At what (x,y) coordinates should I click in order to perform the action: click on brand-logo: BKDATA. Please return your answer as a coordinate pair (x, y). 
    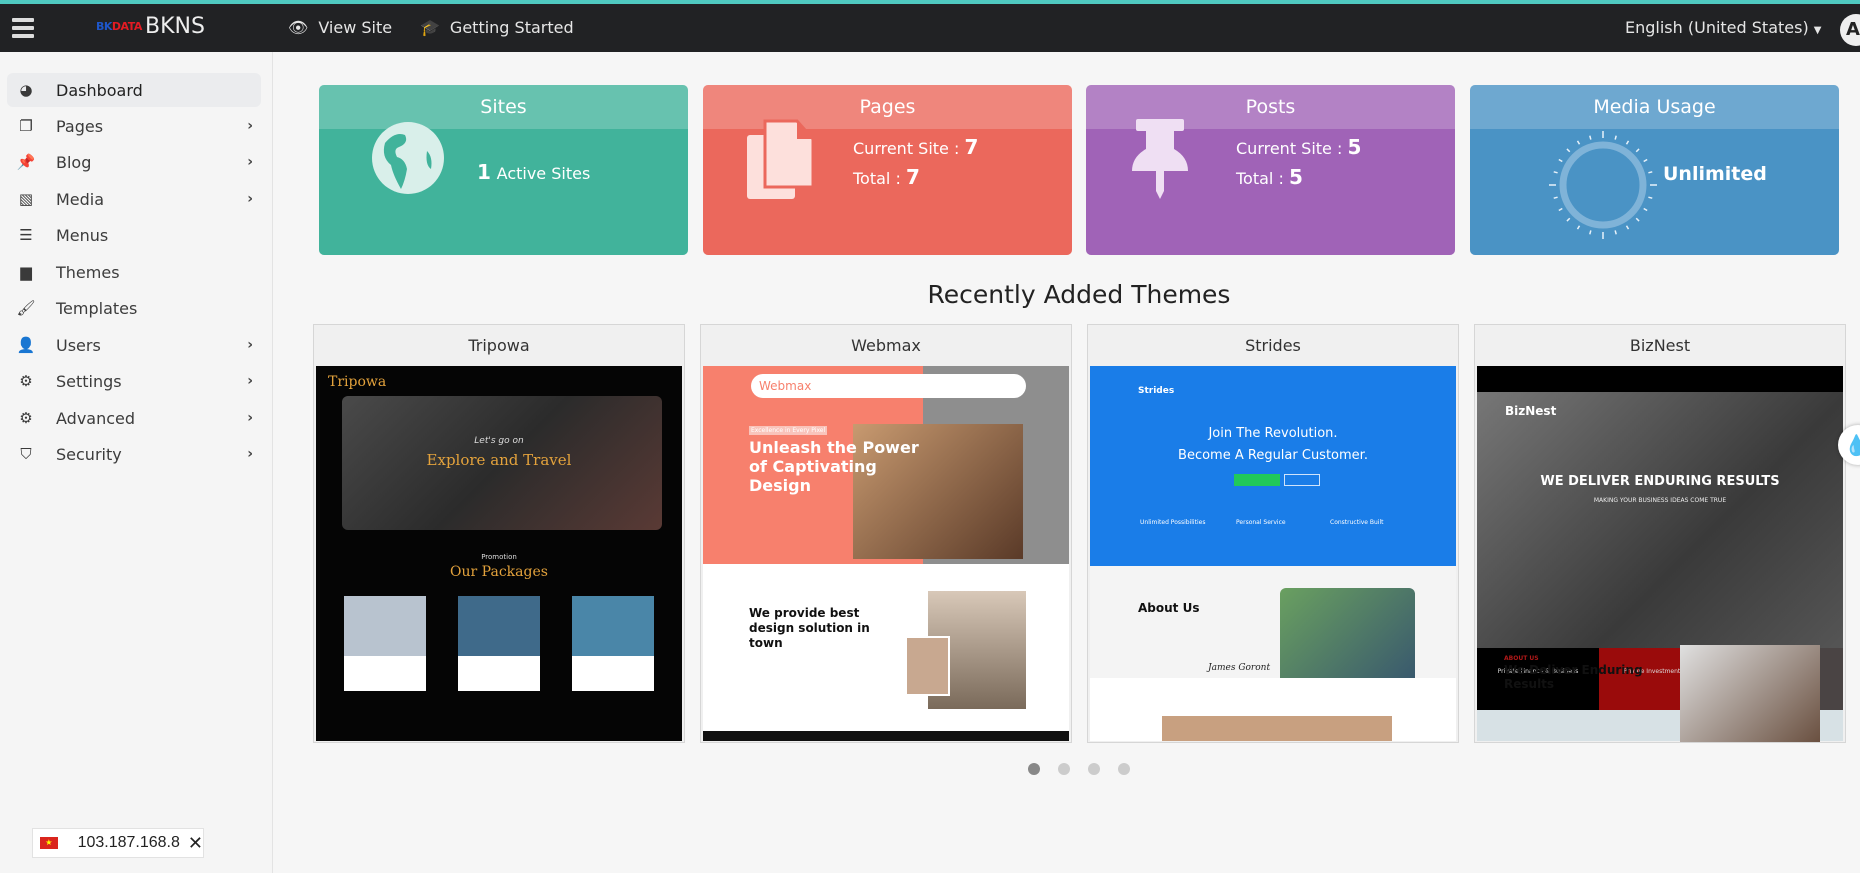
    Looking at the image, I should click on (119, 26).